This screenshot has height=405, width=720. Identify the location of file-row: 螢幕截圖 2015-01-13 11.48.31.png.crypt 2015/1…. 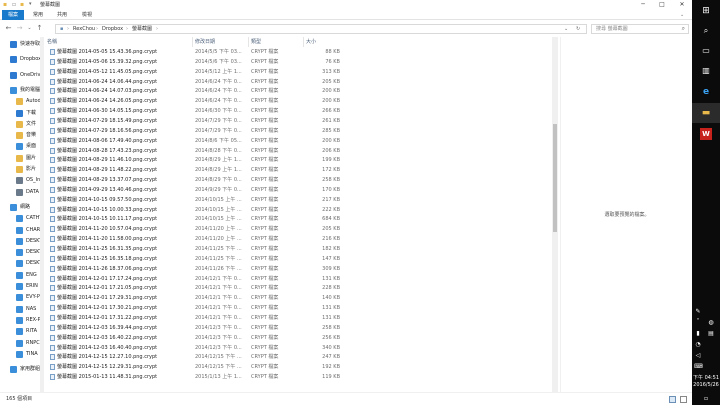
(194, 377).